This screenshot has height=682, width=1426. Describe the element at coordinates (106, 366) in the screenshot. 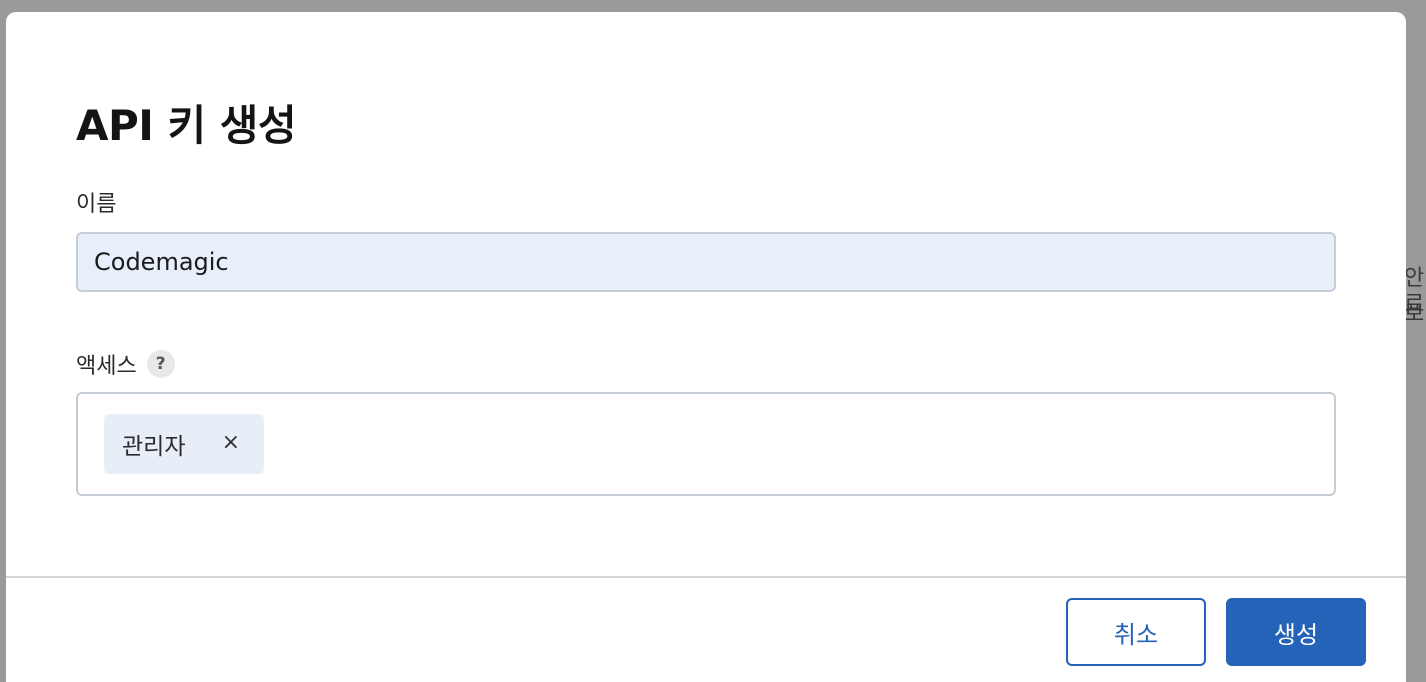

I see `access-label: 액세스` at that location.